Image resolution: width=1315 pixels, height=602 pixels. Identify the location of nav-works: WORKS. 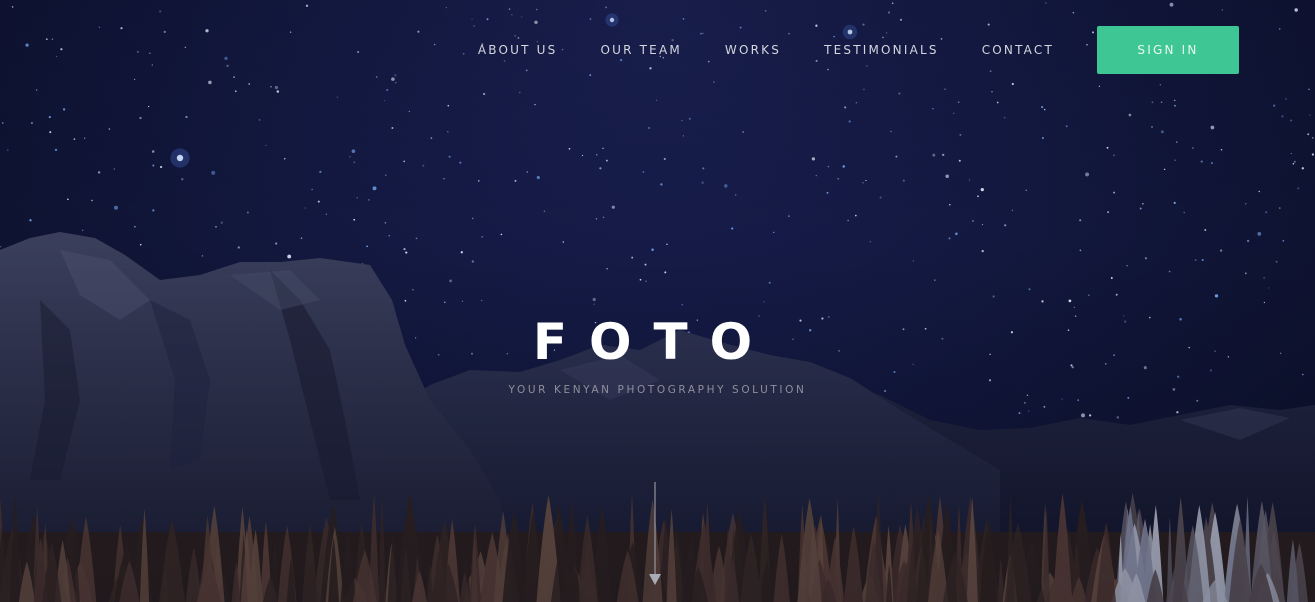
(753, 50).